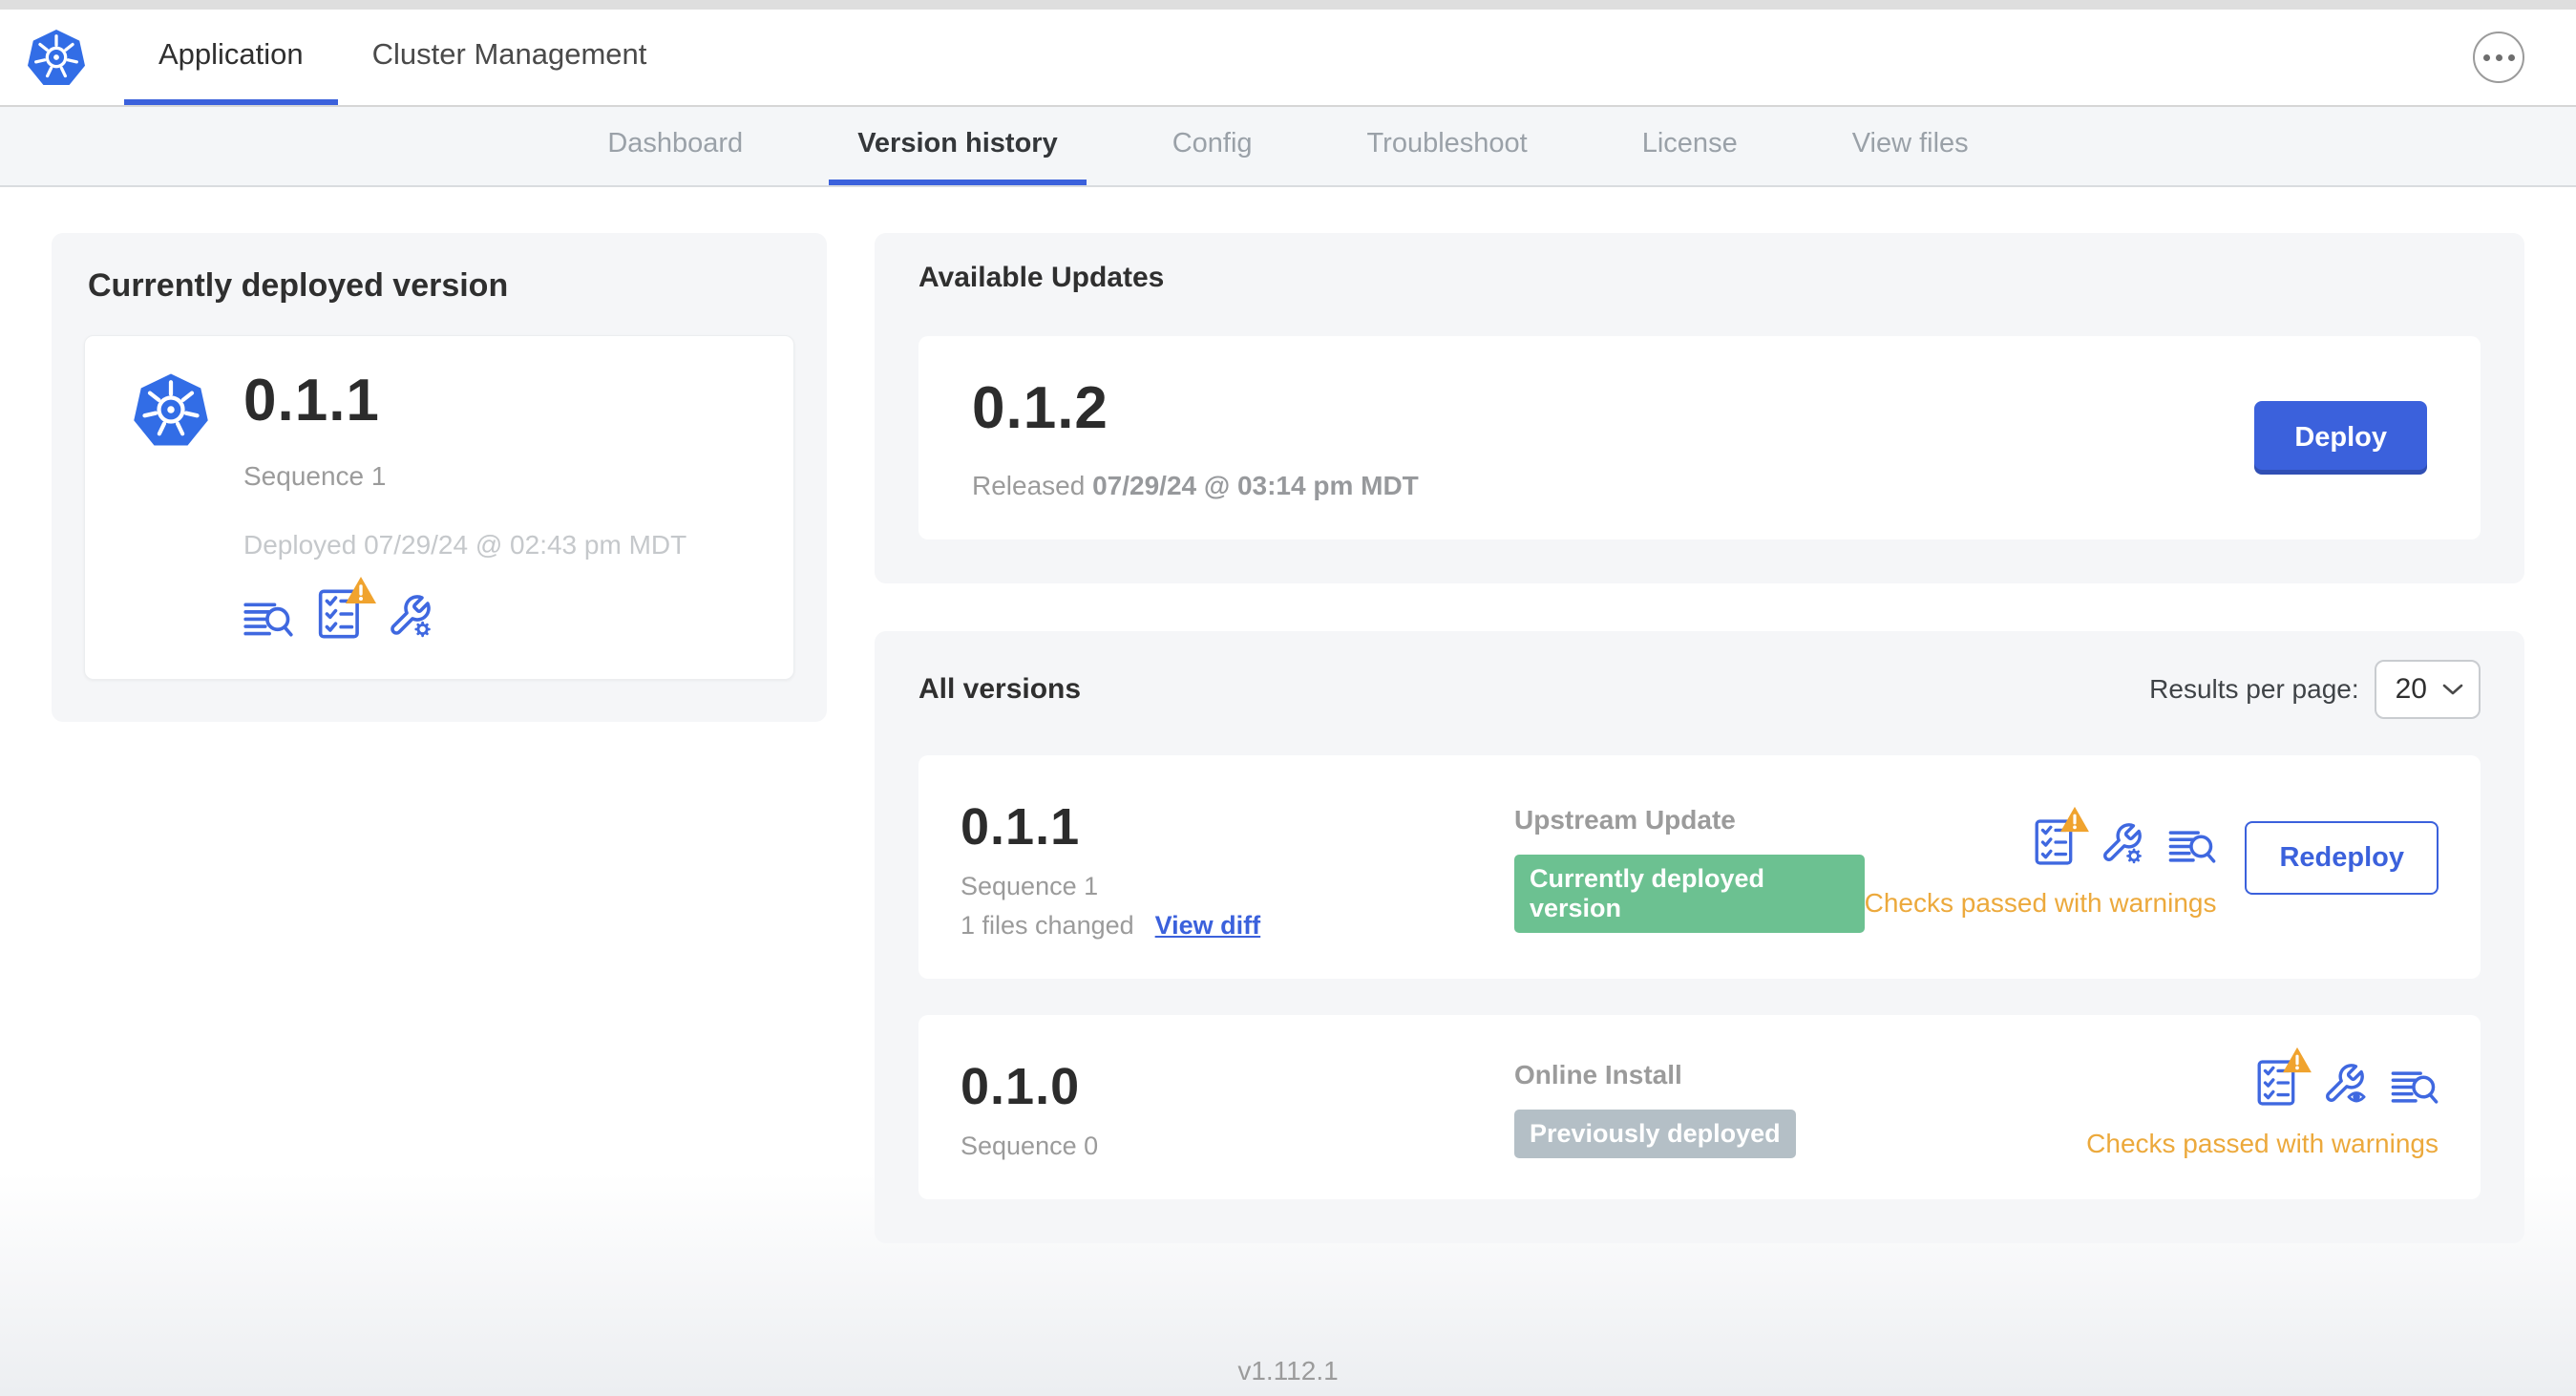  I want to click on row-version-number: 0.1.1, so click(1021, 827).